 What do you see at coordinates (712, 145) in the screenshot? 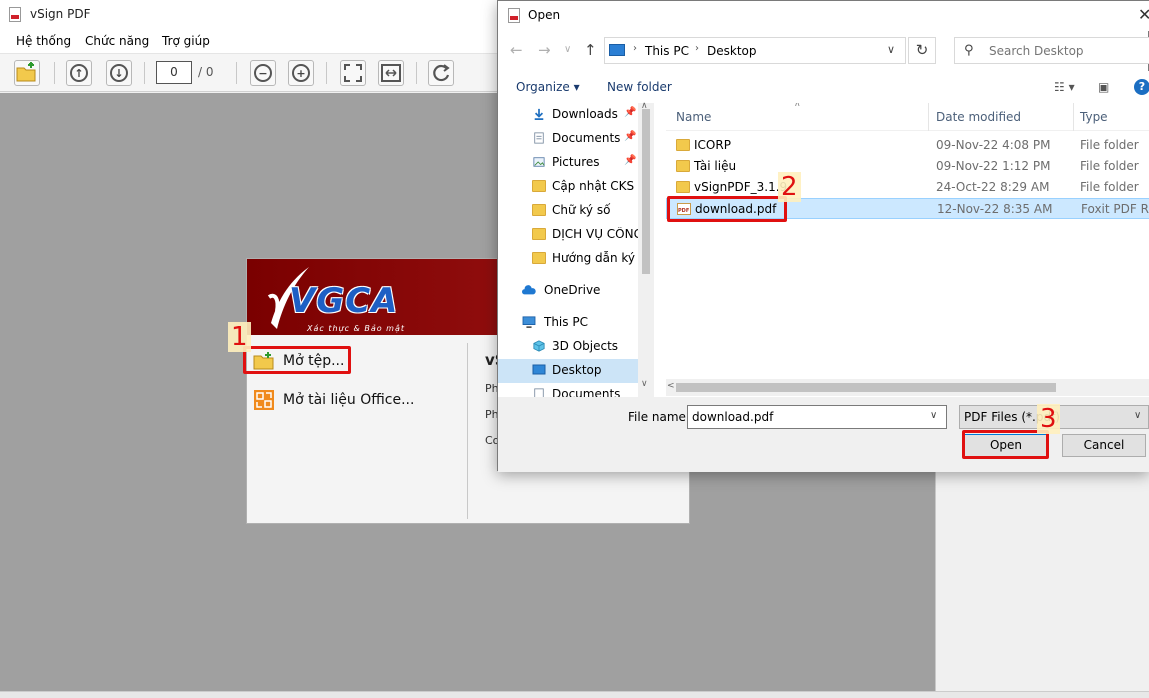
I see `file-name: ICORP` at bounding box center [712, 145].